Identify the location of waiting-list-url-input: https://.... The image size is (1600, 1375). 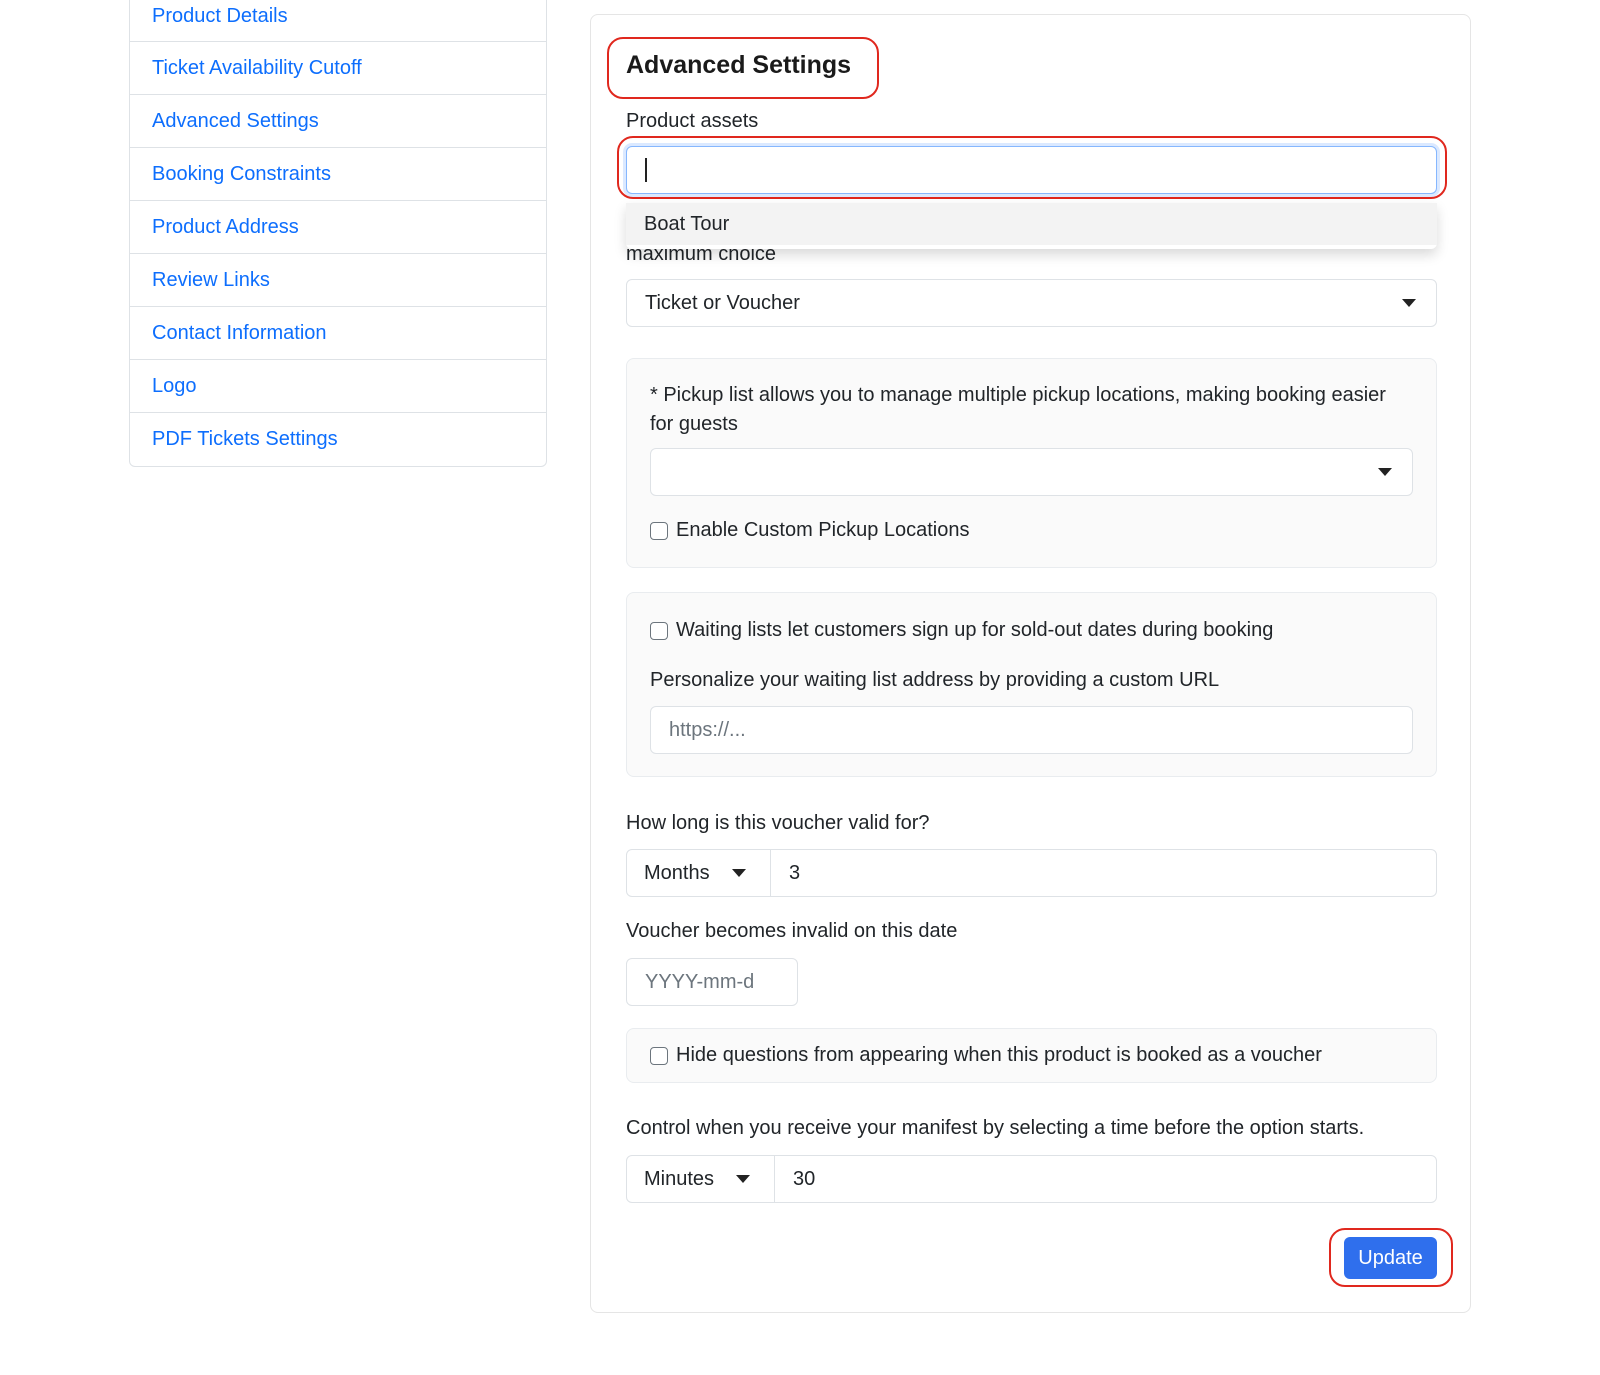
(1031, 730).